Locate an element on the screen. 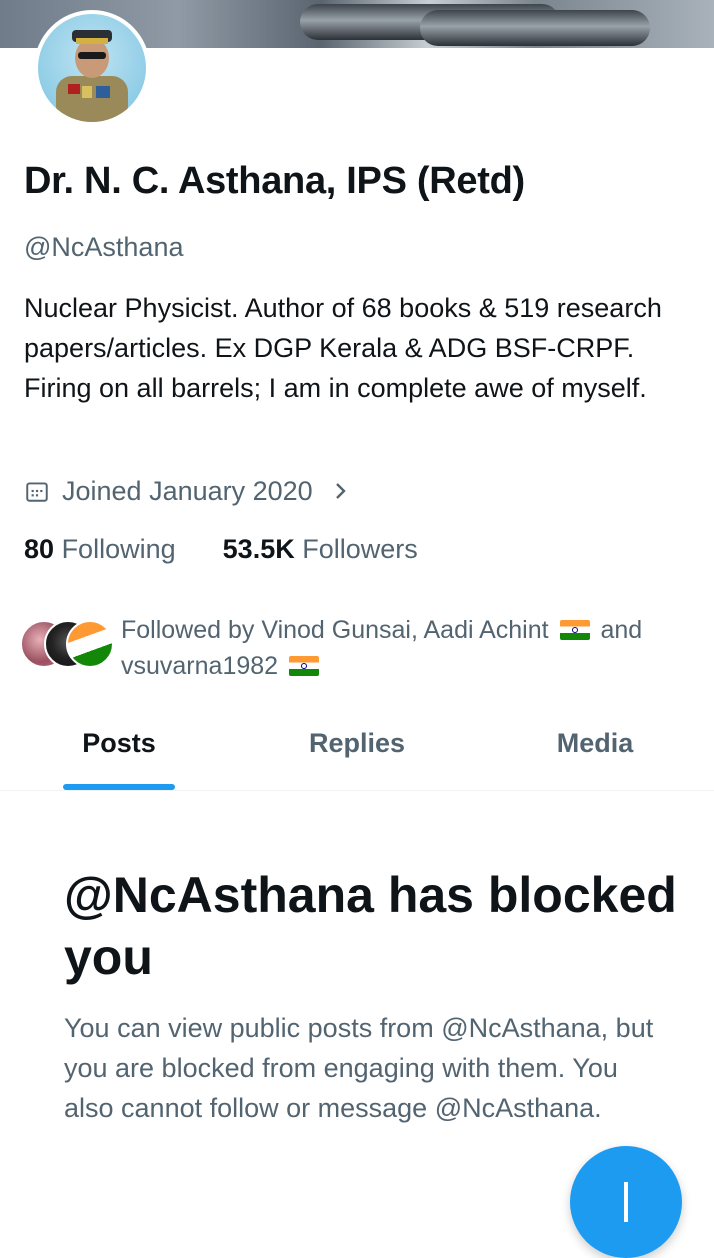 The image size is (714, 1258). calendar-icon is located at coordinates (37, 492).